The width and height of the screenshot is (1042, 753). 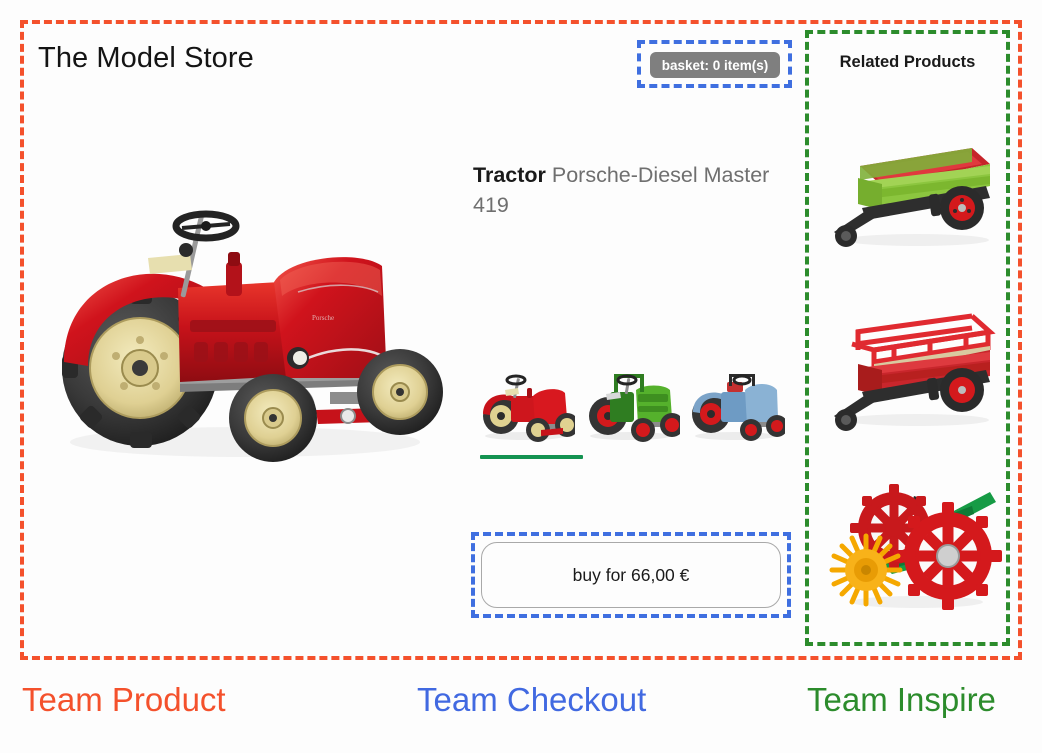 I want to click on svg-text: Porsche, so click(x=323, y=318).